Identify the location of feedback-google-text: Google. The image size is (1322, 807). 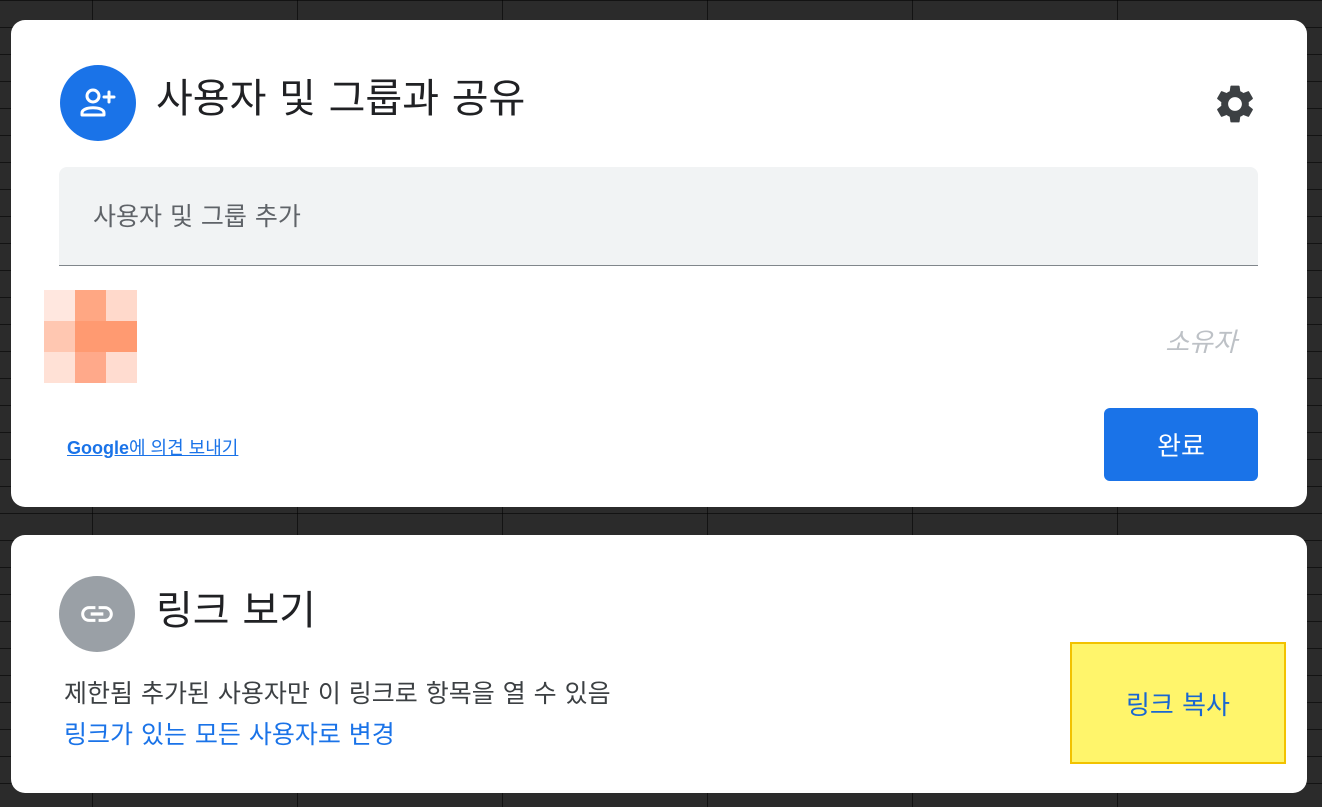
(98, 448).